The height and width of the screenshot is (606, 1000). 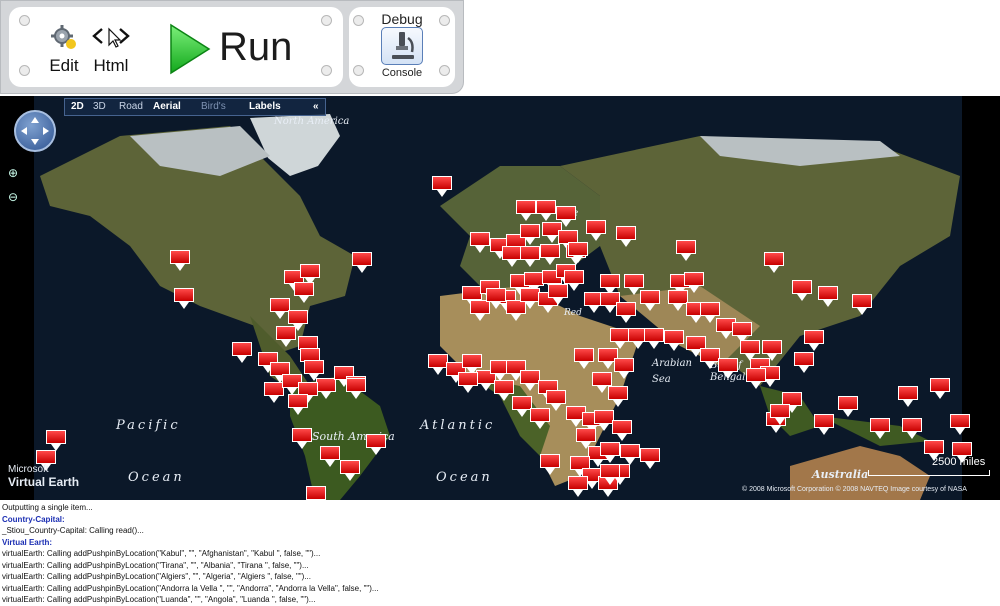 What do you see at coordinates (64, 49) in the screenshot?
I see `edit-button: Edit` at bounding box center [64, 49].